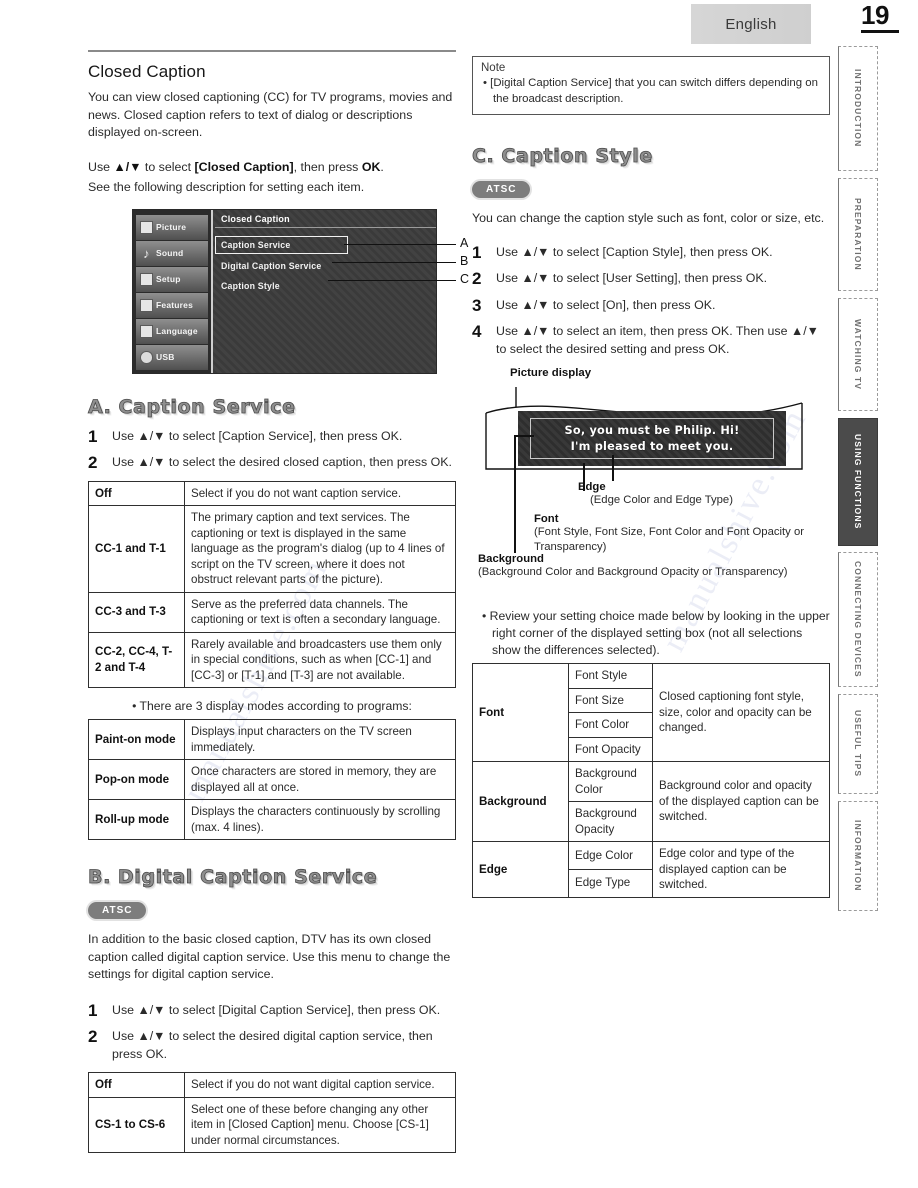 The image size is (918, 1188). I want to click on callout-line-a, so click(400, 244).